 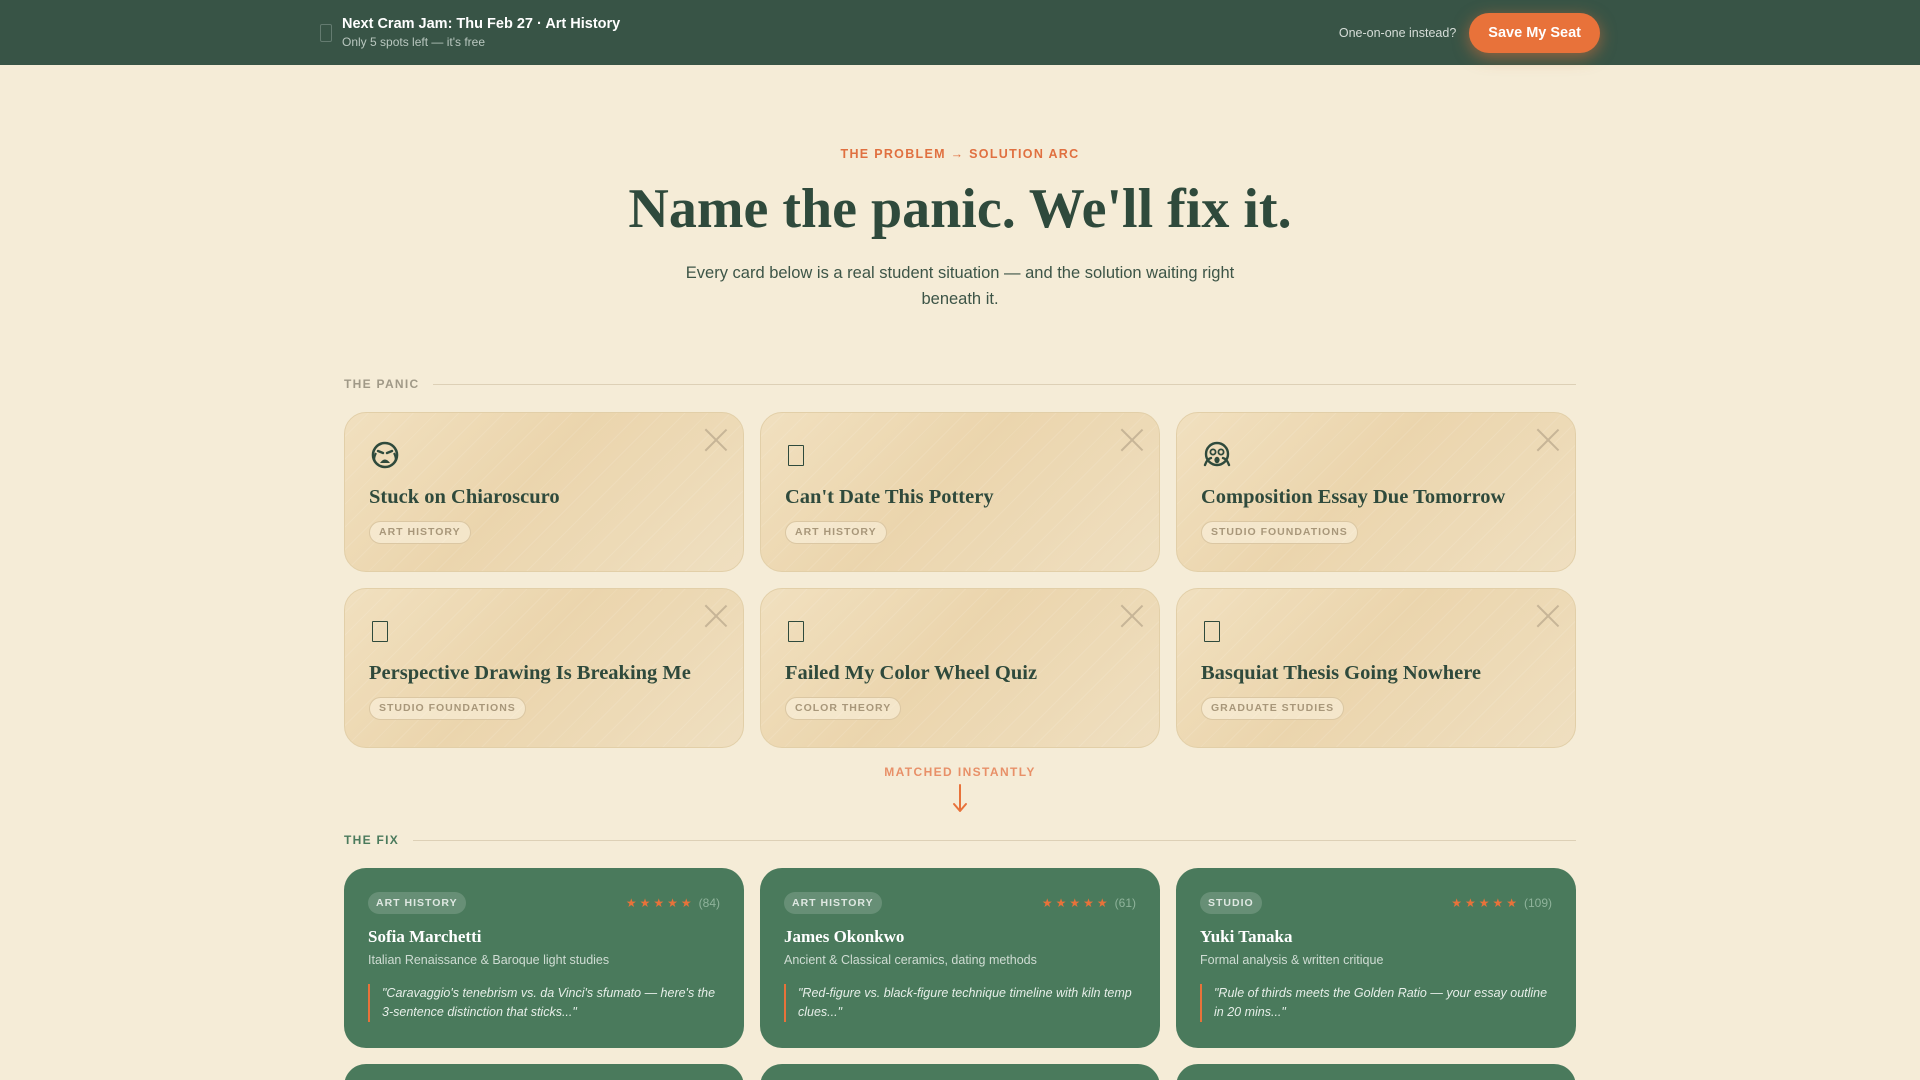 I want to click on ruler-icon, so click(x=385, y=631).